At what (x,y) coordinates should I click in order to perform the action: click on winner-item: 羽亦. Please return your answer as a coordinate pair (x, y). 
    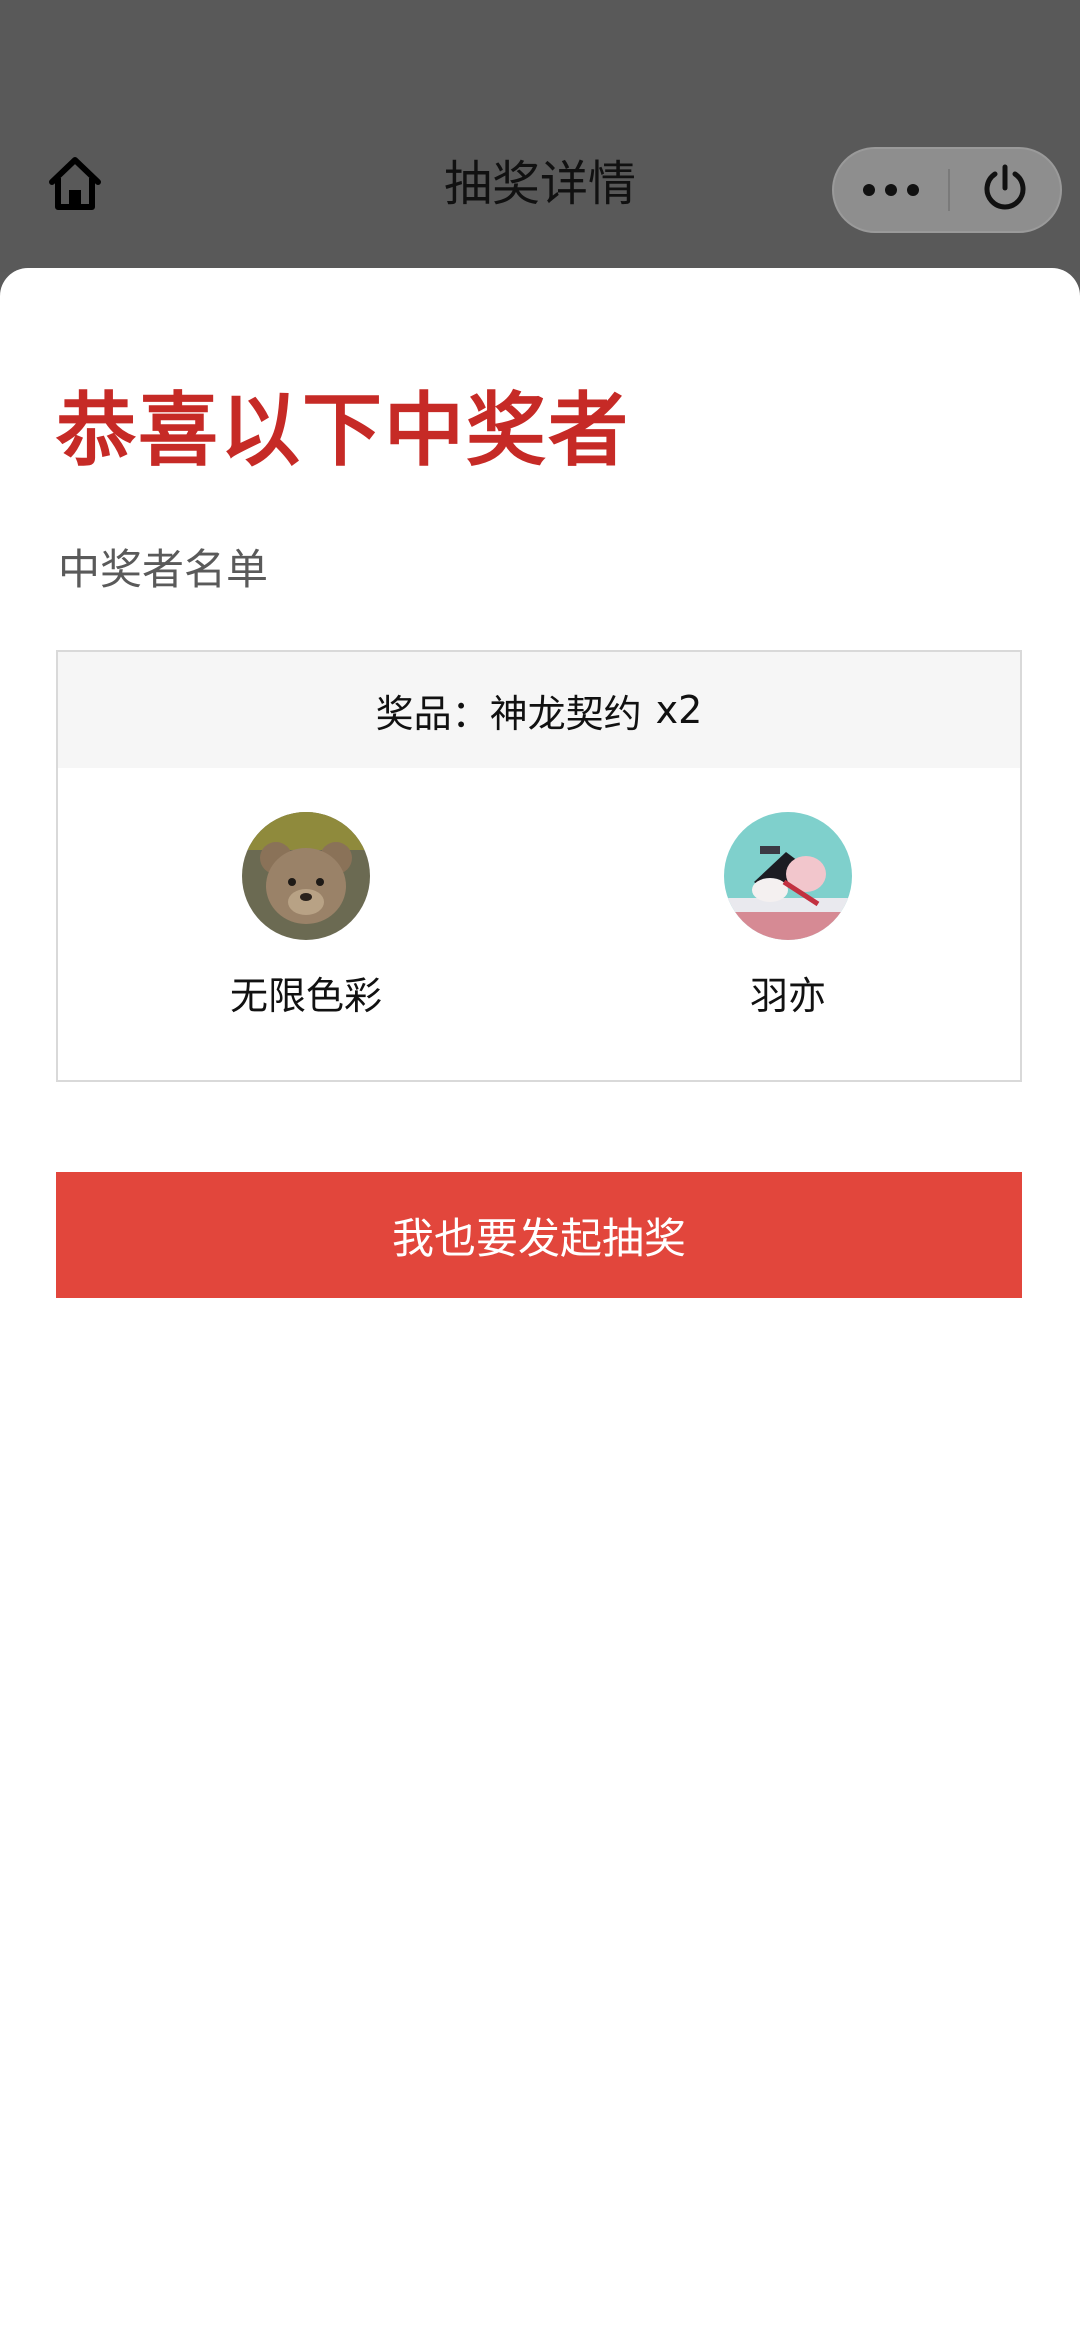
    Looking at the image, I should click on (788, 917).